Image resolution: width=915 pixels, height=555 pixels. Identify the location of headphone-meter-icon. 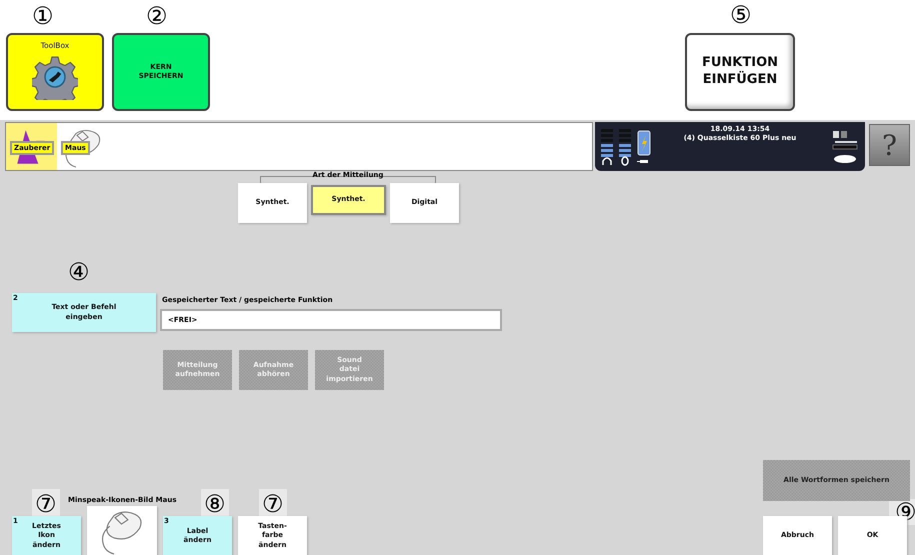
(607, 147).